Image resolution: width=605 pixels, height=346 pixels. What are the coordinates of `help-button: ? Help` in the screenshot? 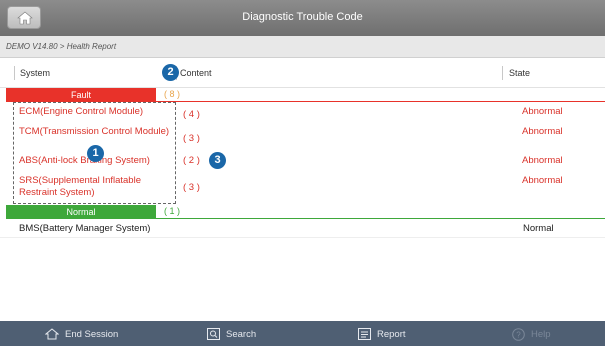 It's located at (531, 334).